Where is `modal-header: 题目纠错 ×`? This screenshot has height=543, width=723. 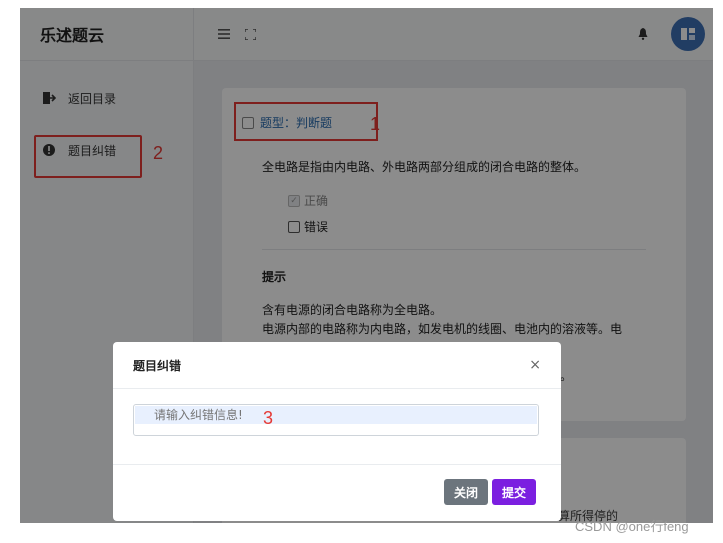 modal-header: 题目纠错 × is located at coordinates (337, 365).